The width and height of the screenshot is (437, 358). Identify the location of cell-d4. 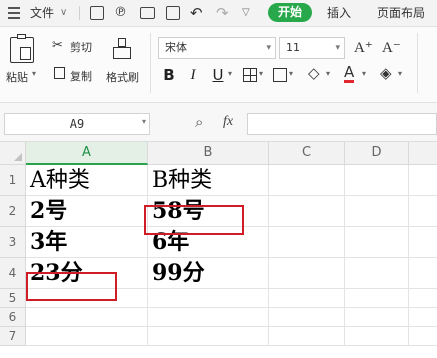
(377, 273).